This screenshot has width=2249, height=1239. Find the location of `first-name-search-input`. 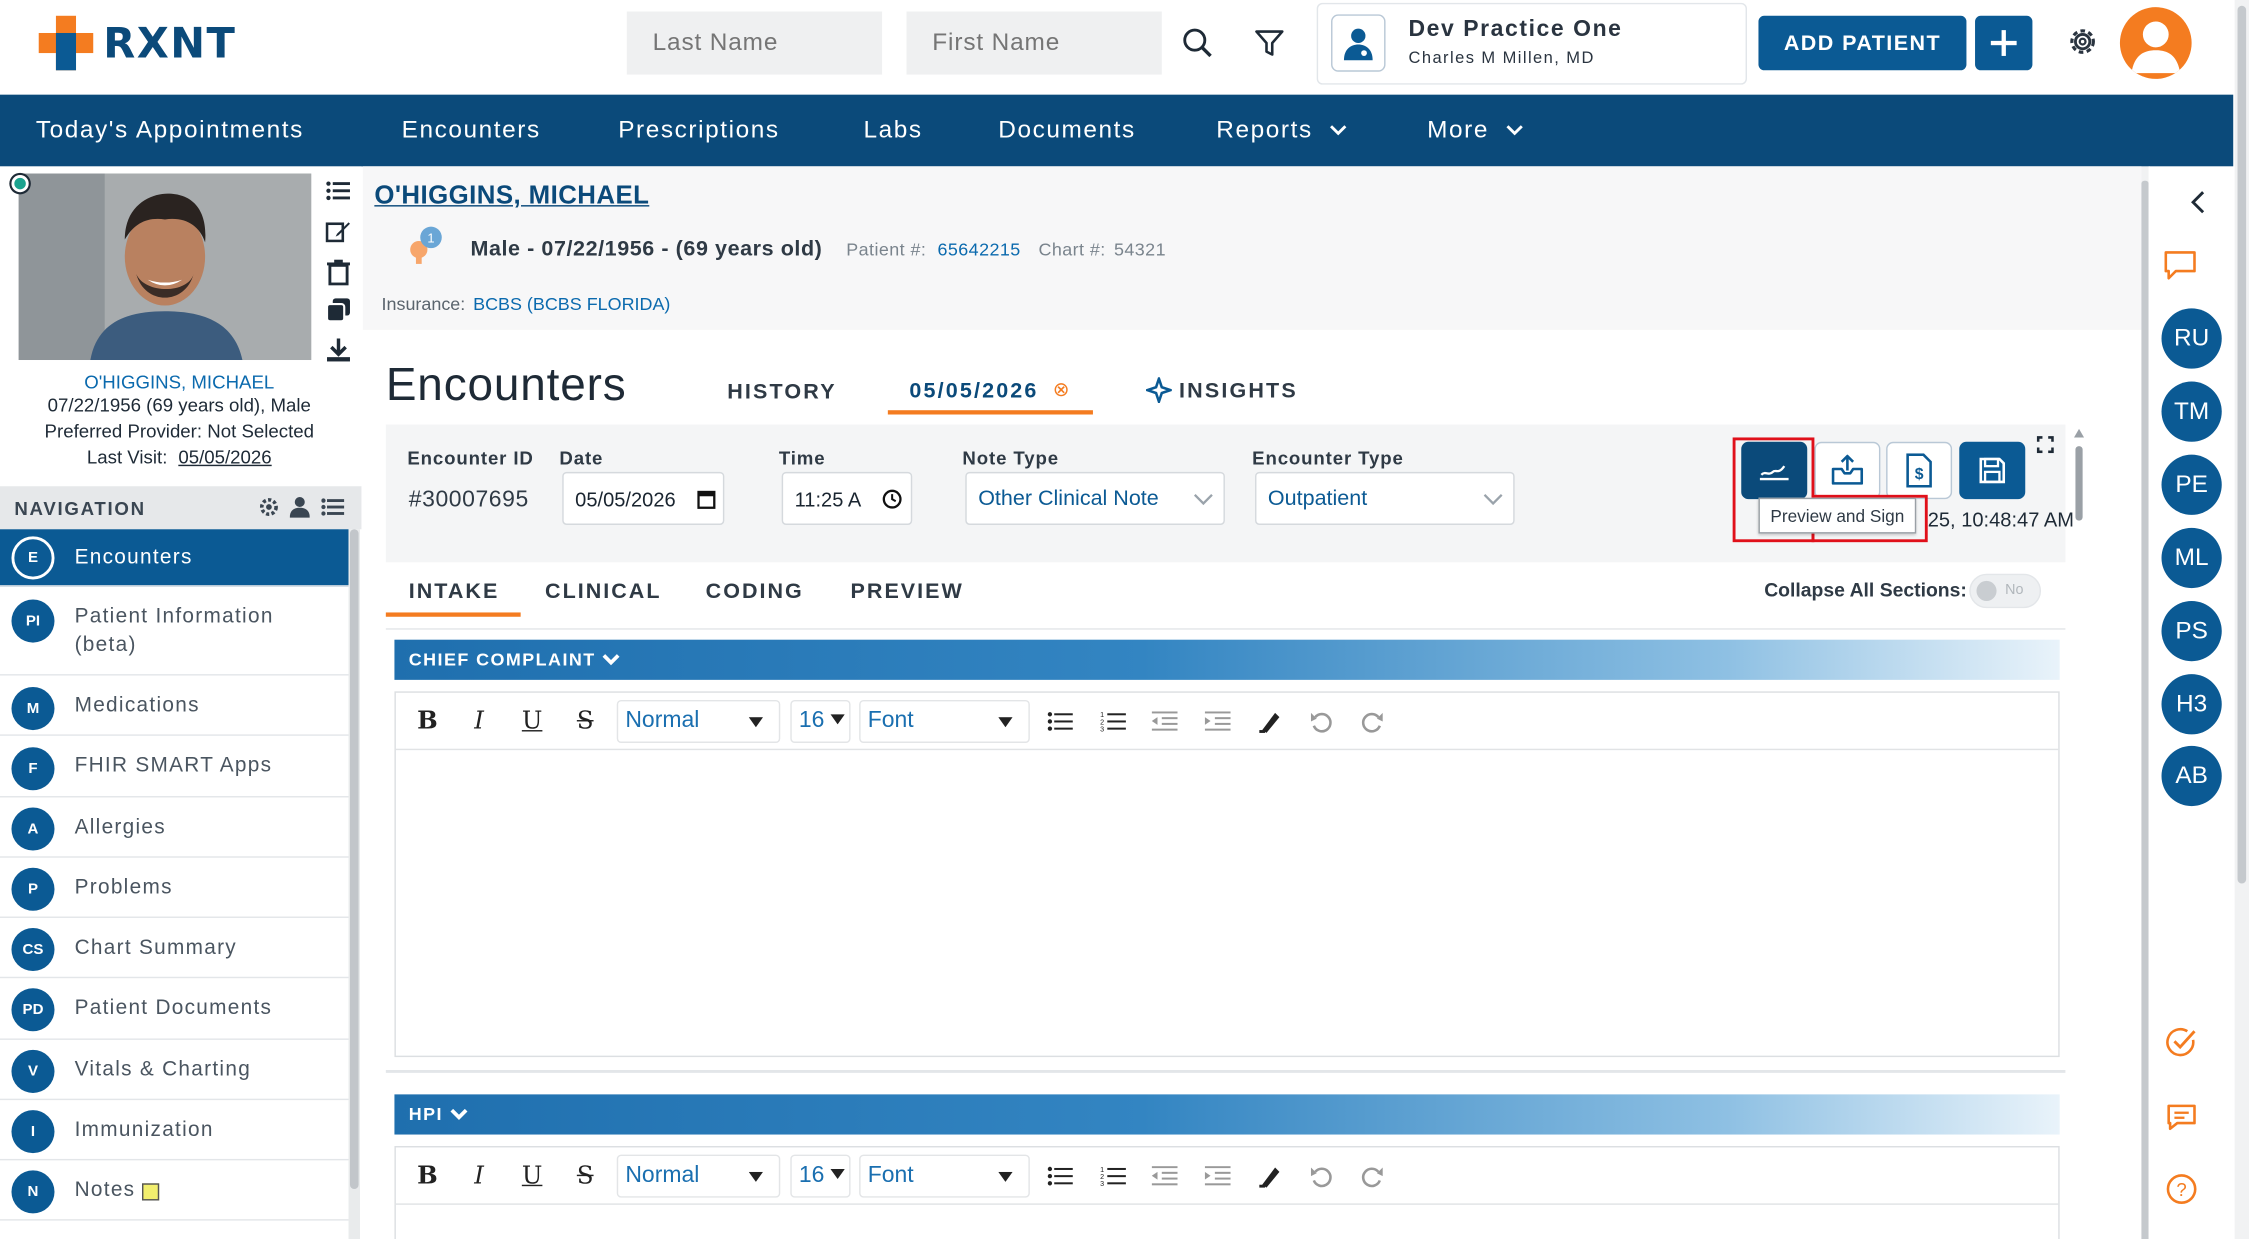

first-name-search-input is located at coordinates (1034, 43).